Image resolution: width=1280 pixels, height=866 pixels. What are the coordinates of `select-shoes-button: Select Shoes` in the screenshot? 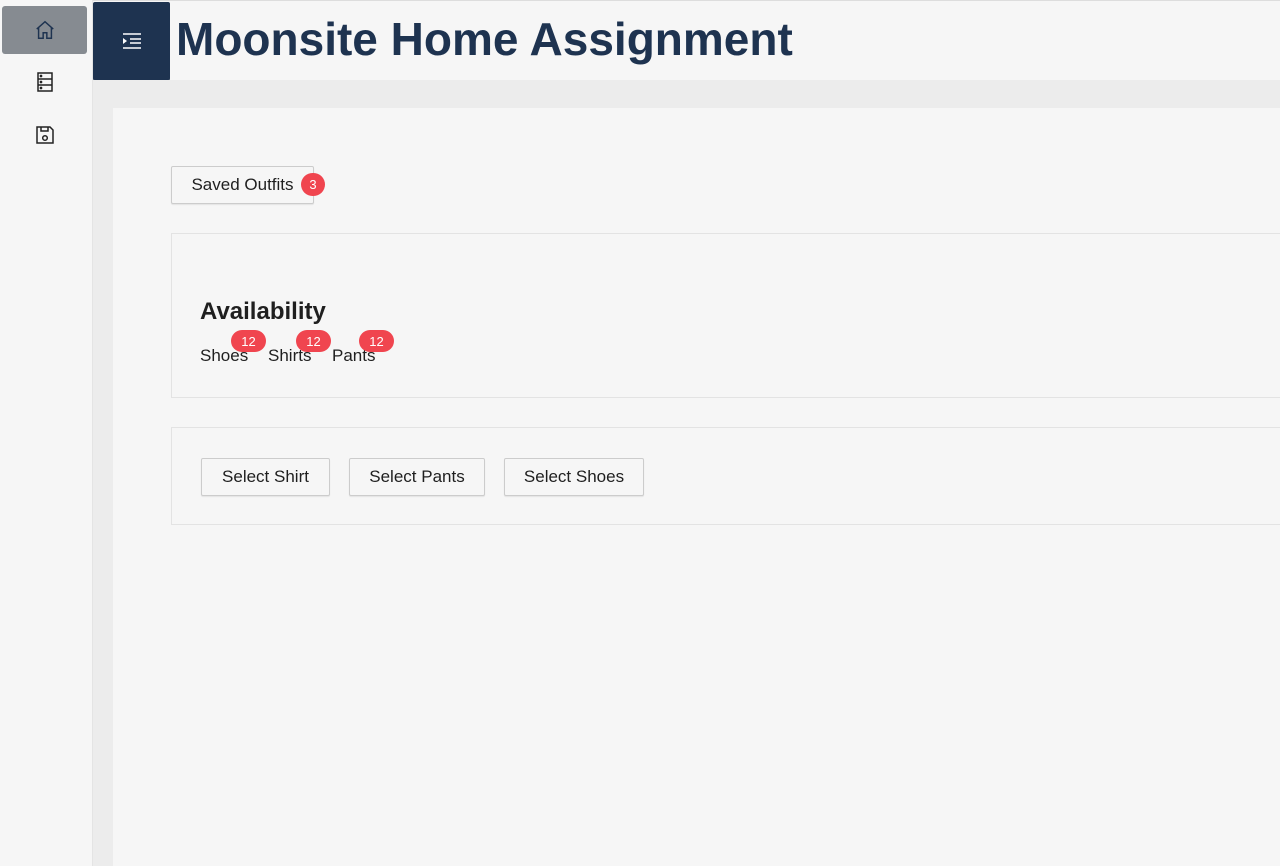 It's located at (574, 477).